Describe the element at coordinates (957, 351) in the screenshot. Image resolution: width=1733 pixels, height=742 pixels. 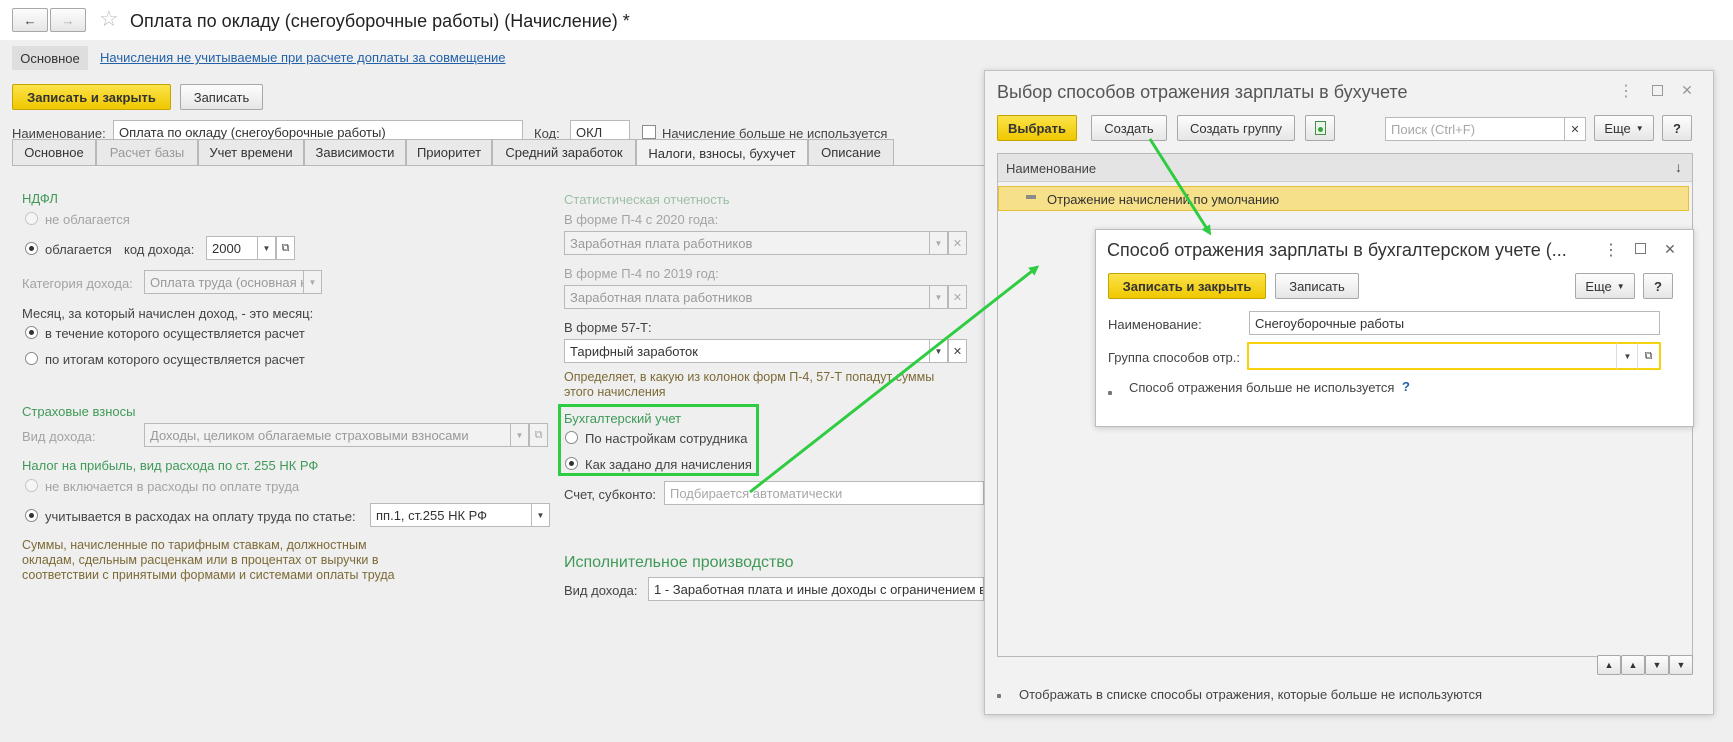
I see `f57-clear: ✕` at that location.